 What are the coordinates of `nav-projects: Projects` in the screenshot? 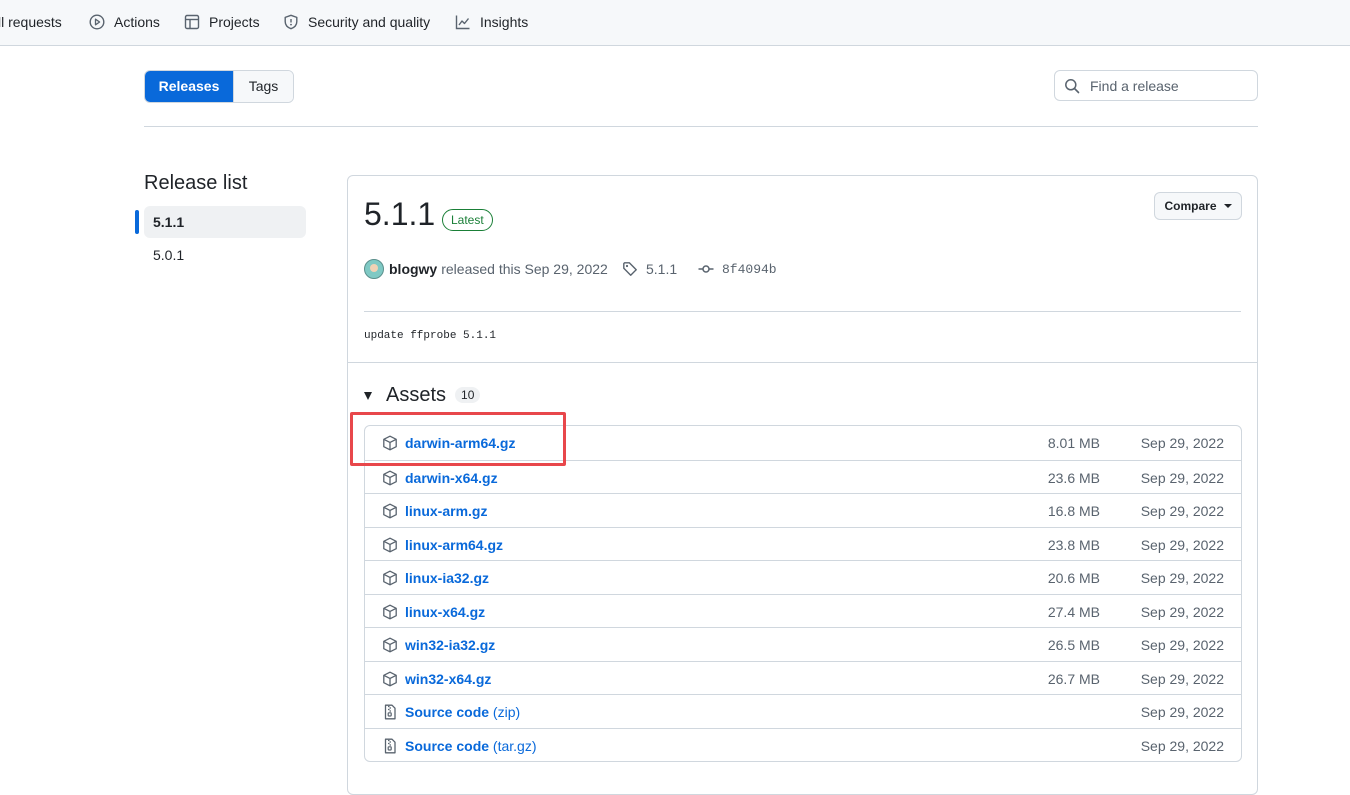 It's located at (222, 22).